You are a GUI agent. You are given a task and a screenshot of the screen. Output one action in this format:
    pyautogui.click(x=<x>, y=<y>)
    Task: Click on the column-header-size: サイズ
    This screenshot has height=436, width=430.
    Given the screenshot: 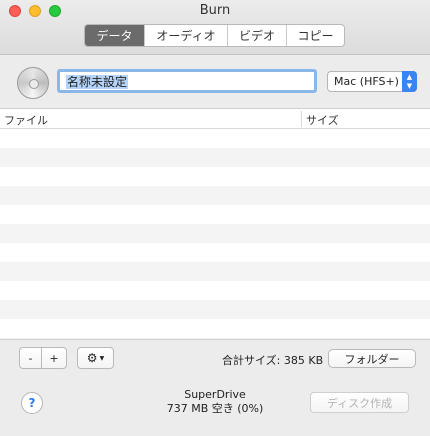 What is the action you would take?
    pyautogui.click(x=322, y=120)
    